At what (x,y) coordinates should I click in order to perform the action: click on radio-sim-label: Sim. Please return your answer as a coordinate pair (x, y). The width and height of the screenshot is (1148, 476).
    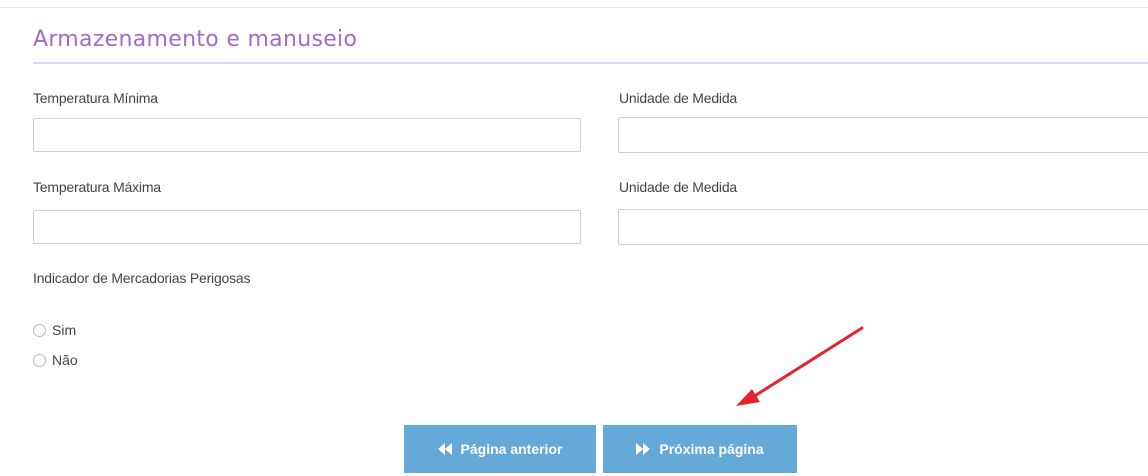
    Looking at the image, I should click on (64, 330).